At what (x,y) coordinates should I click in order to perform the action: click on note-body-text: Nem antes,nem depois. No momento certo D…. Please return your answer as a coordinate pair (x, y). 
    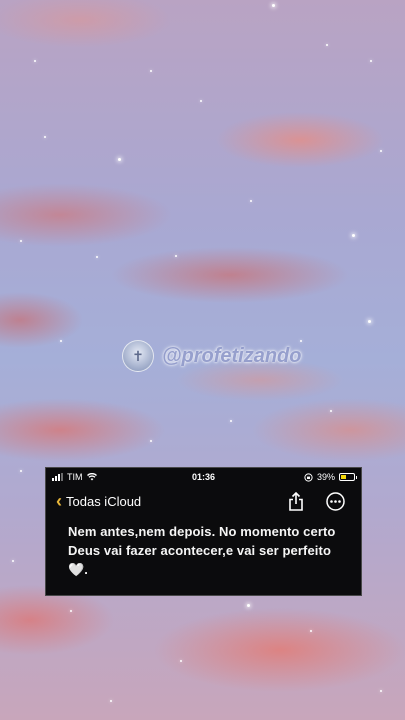
    Looking at the image, I should click on (203, 547).